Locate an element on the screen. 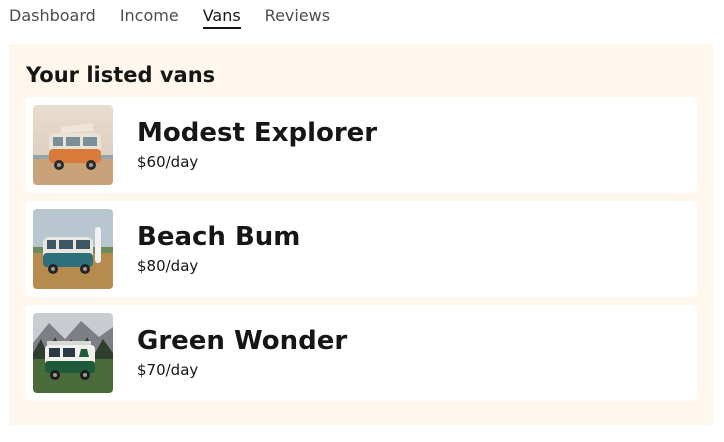 This screenshot has height=442, width=724. host-nav: Dashboard Income Vans Reviews is located at coordinates (169, 18).